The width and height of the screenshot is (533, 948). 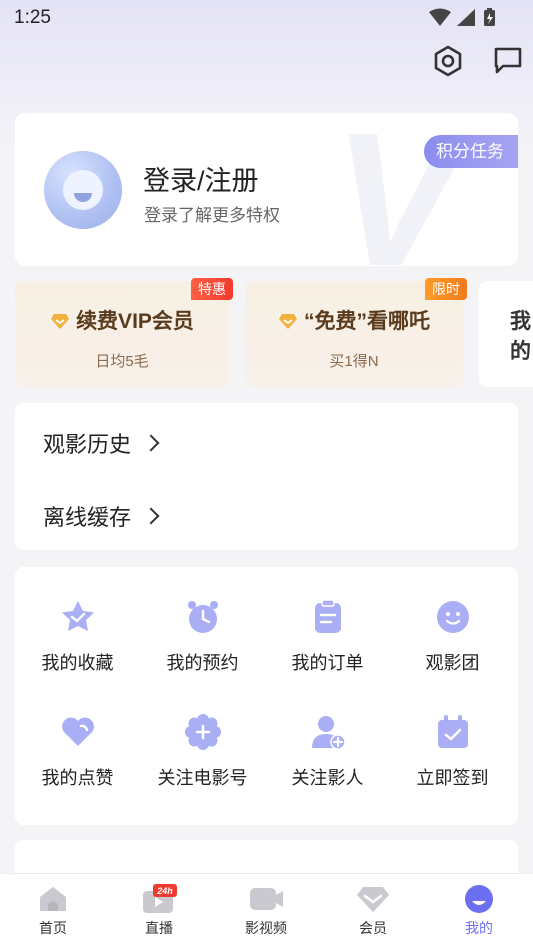 I want to click on promo-badge: 限时, so click(x=446, y=289).